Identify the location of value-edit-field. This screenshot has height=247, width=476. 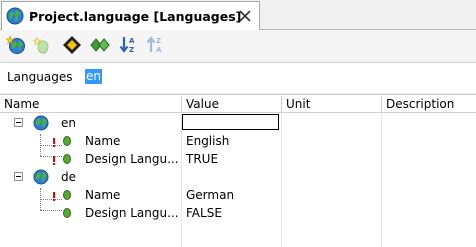
(230, 122).